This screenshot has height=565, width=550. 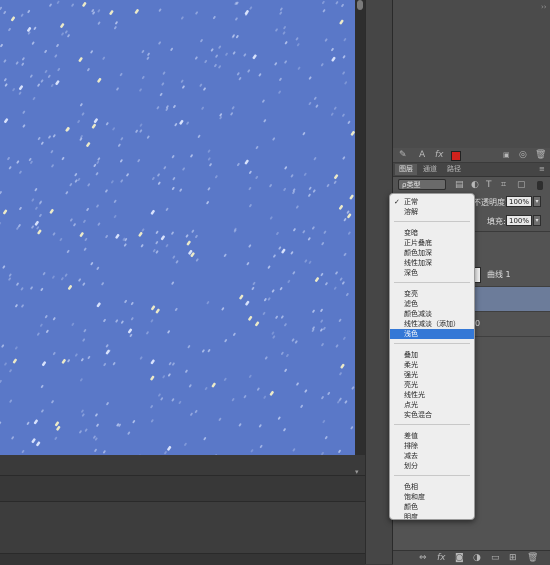 I want to click on text-icon: A, so click(x=422, y=155).